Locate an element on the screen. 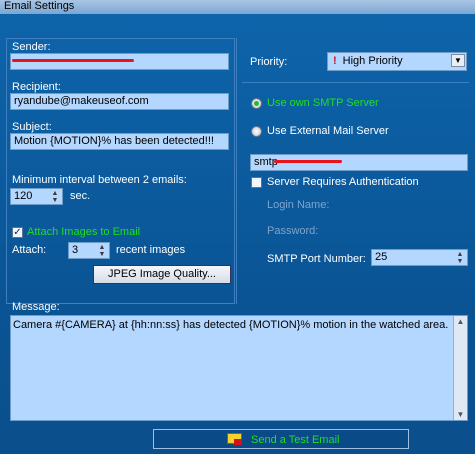 The height and width of the screenshot is (454, 475). attach-suffix: recent images is located at coordinates (151, 250).